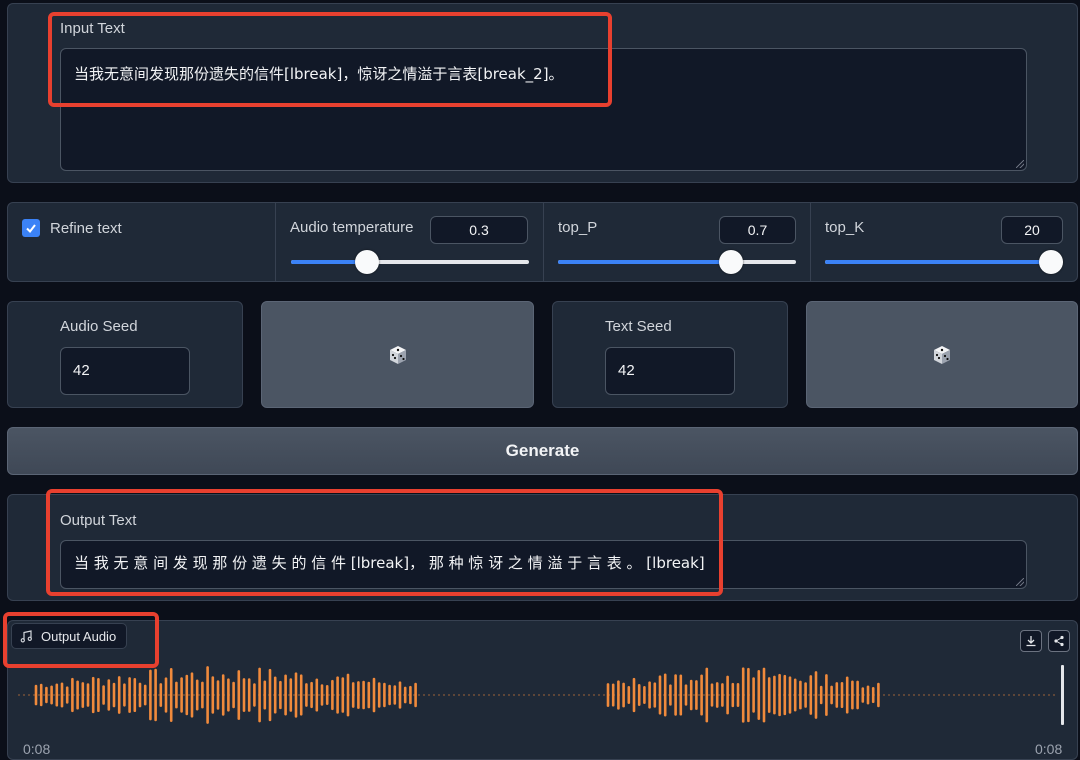  What do you see at coordinates (1049, 749) in the screenshot?
I see `time-end: 0:08` at bounding box center [1049, 749].